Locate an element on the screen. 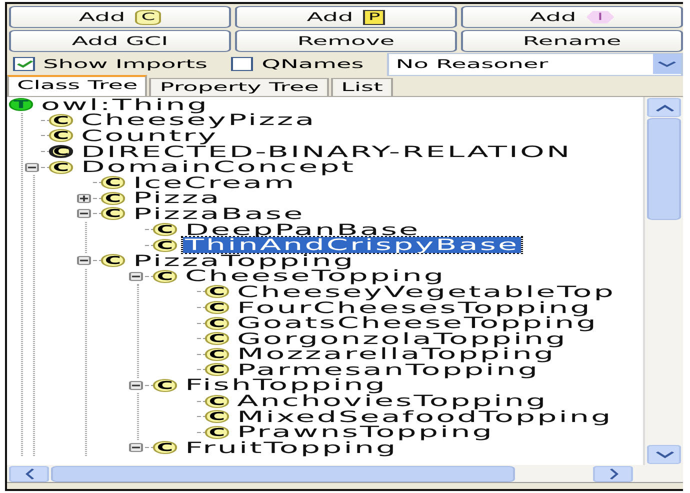  checkbox-label: QNames is located at coordinates (313, 64).